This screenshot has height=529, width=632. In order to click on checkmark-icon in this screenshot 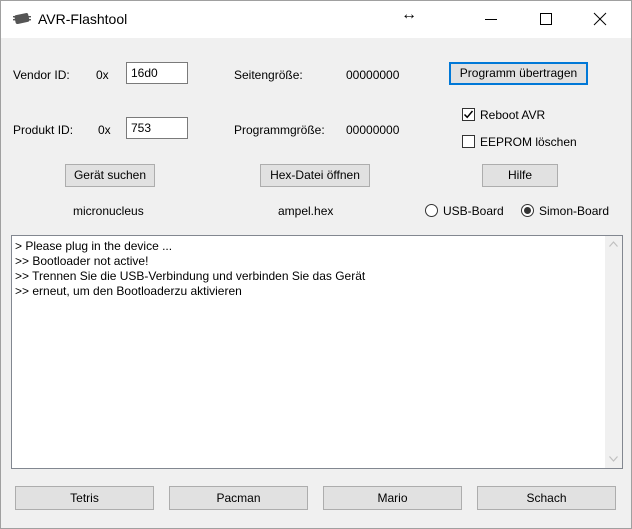, I will do `click(468, 114)`.